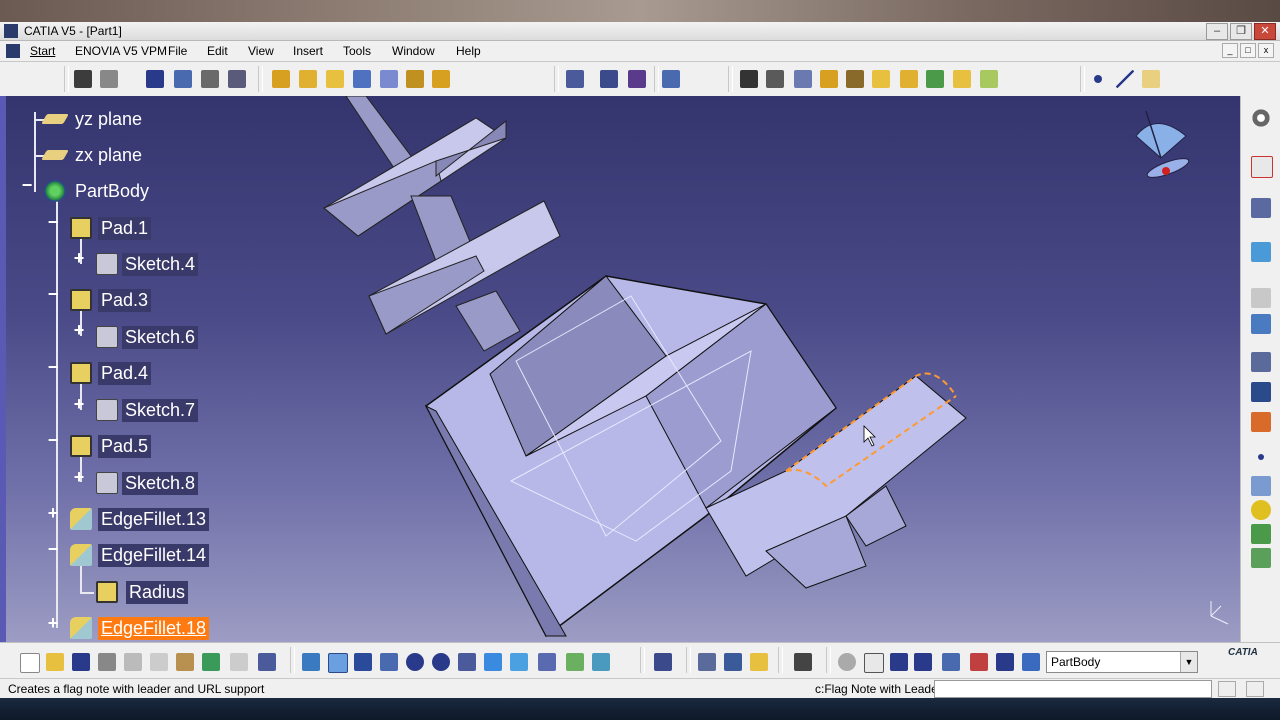  I want to click on rib-icon, so click(441, 79).